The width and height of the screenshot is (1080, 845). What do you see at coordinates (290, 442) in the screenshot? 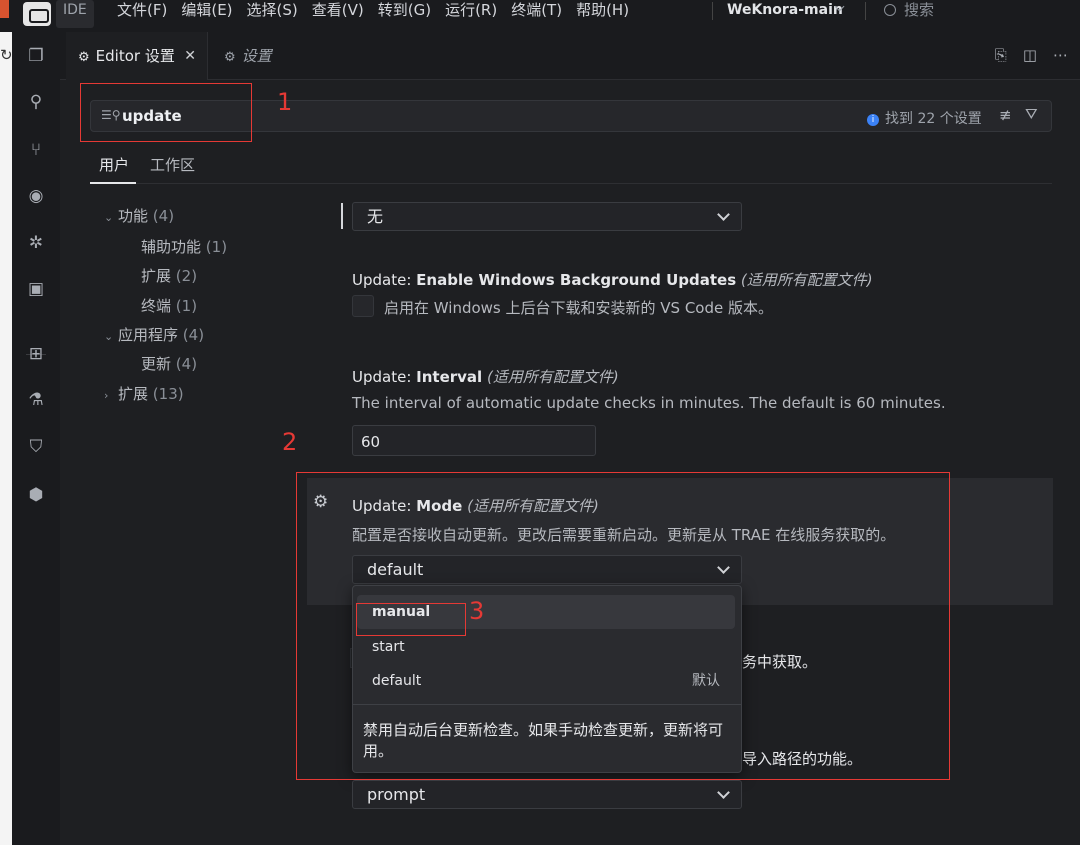
I see `annotation-number-2: 2` at bounding box center [290, 442].